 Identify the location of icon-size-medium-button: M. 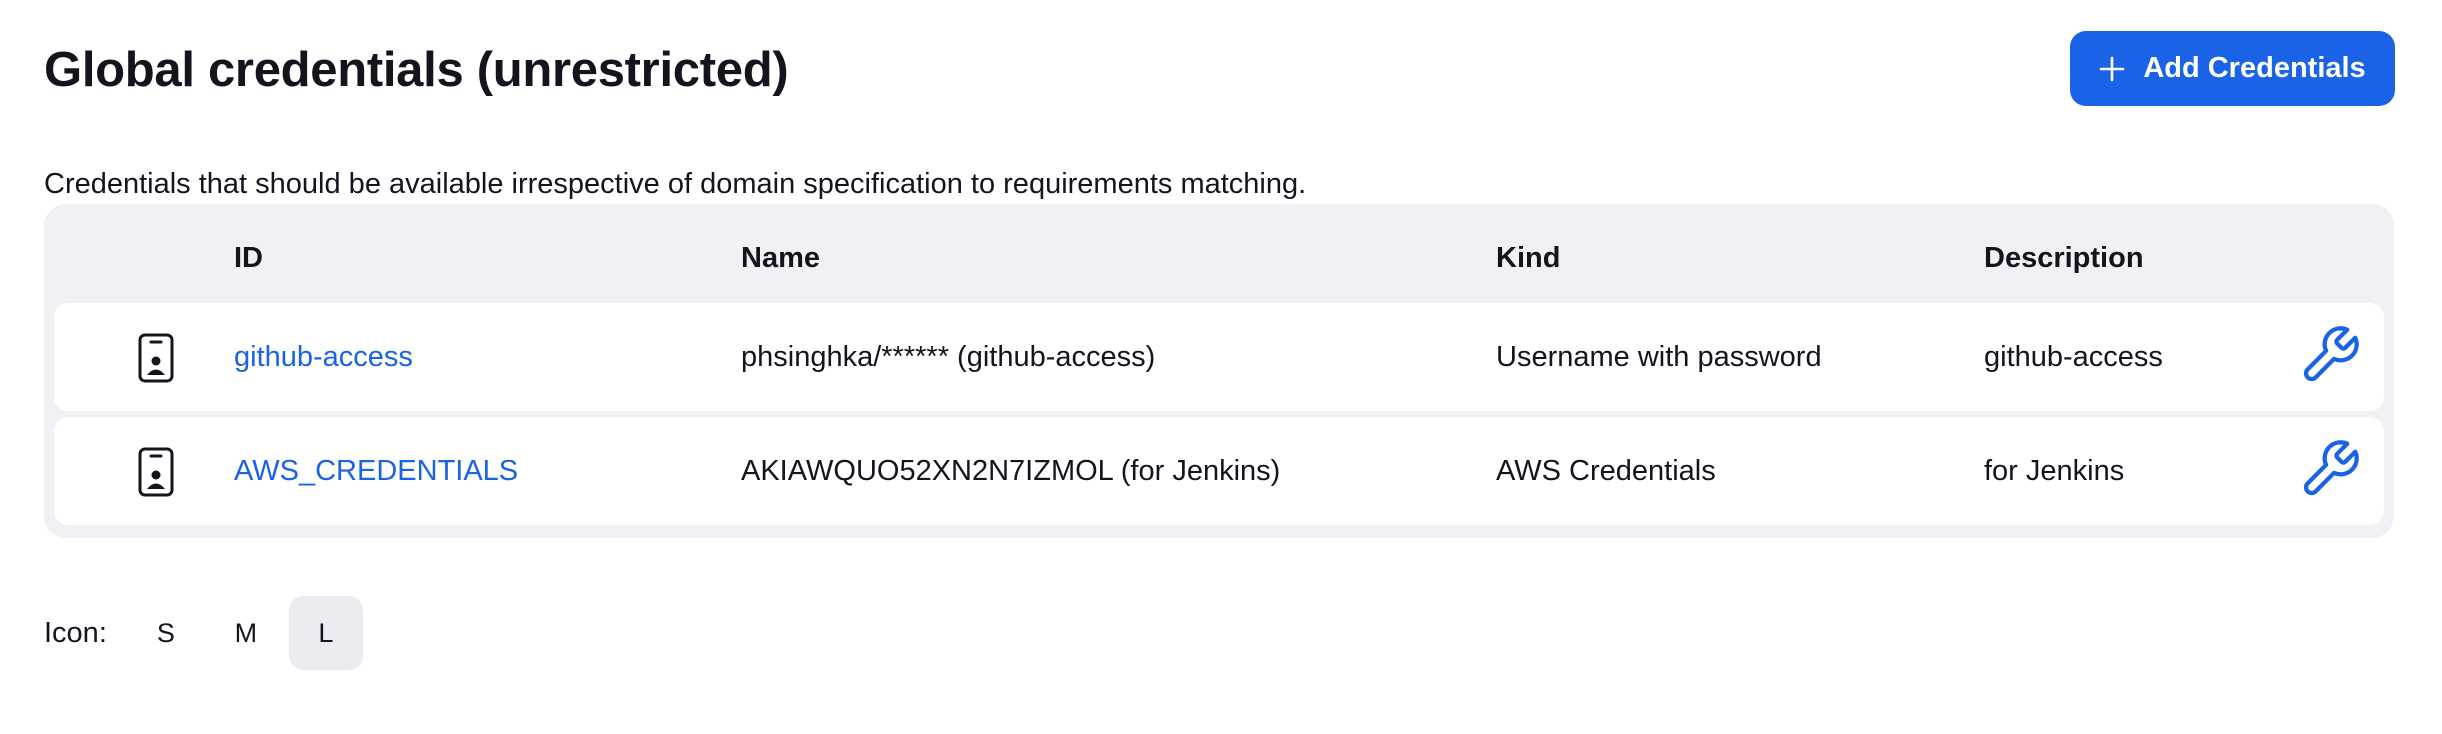
(246, 633).